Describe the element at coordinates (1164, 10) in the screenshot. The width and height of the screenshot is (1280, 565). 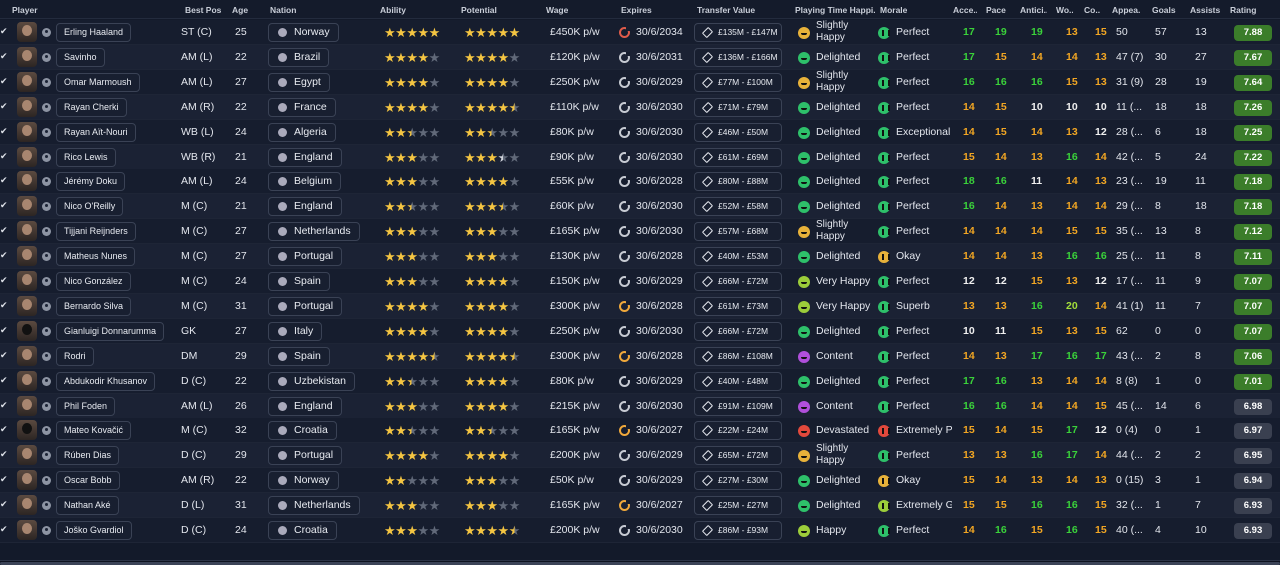
I see `col-goals: Goals` at that location.